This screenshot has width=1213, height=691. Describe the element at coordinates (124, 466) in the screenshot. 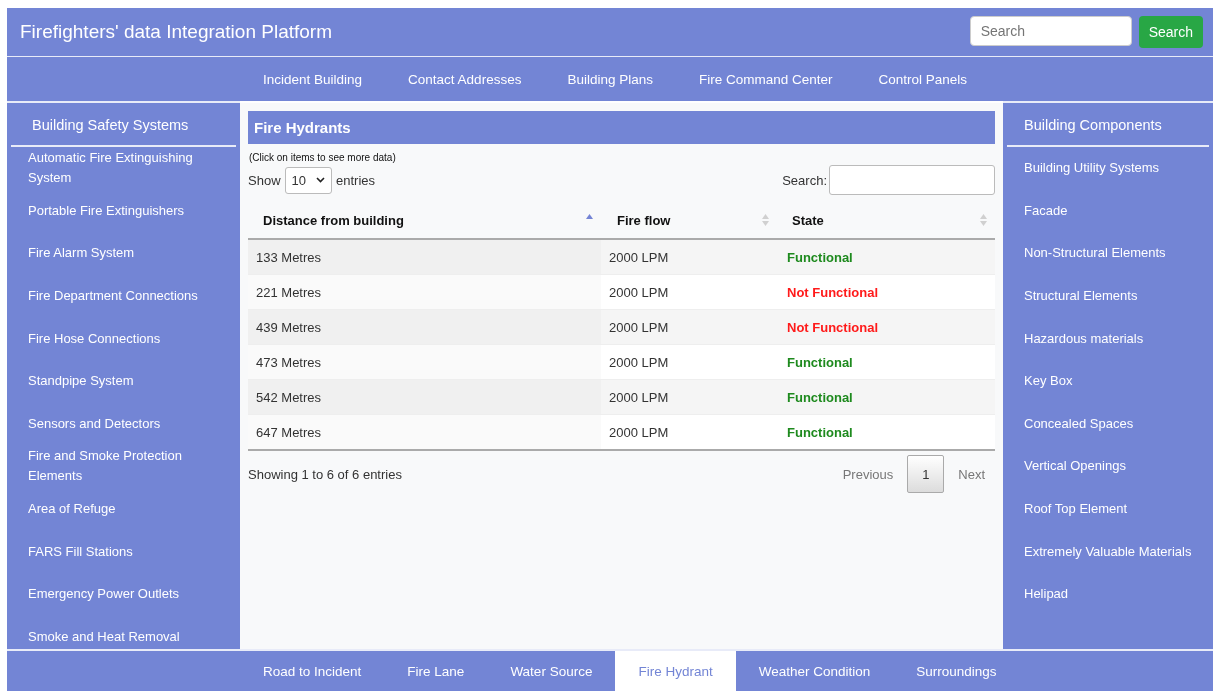

I see `sidebar-item: Fire and Smoke Protection Elements` at that location.